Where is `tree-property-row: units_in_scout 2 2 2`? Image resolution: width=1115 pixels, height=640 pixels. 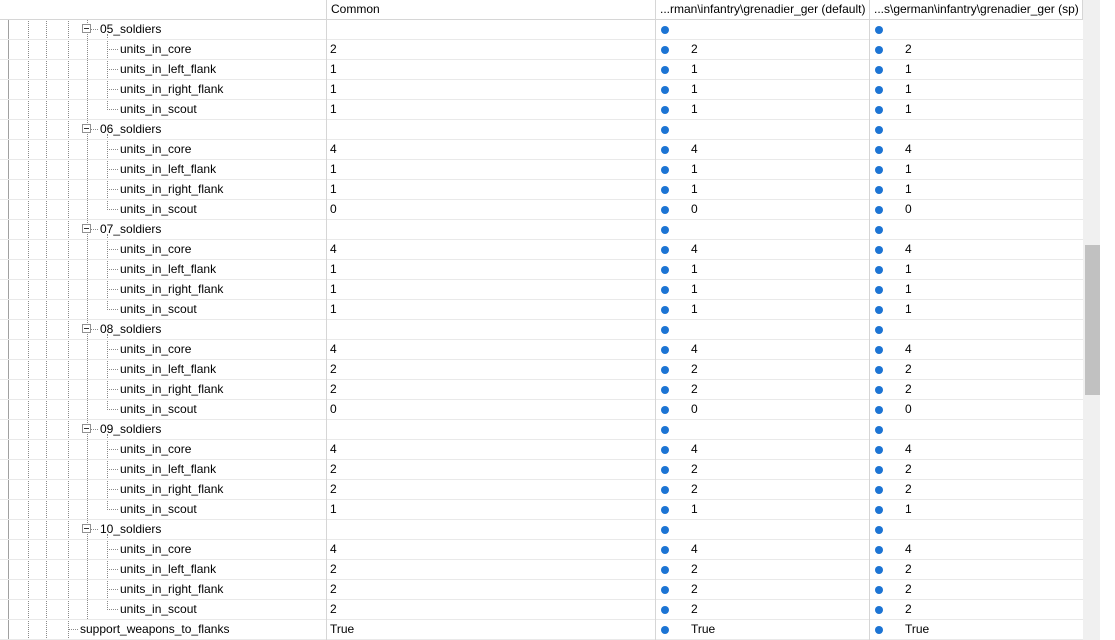
tree-property-row: units_in_scout 2 2 2 is located at coordinates (541, 610).